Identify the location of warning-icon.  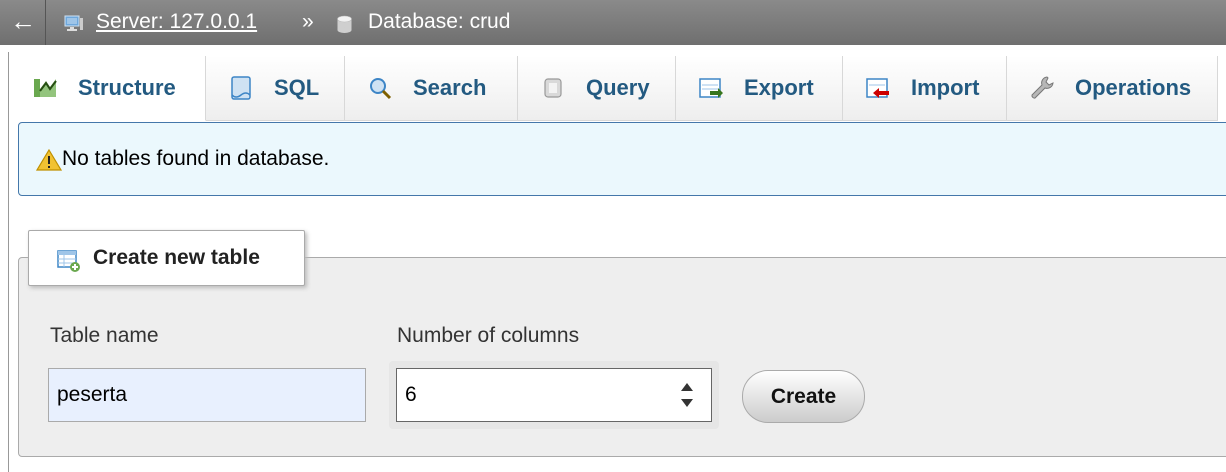
(49, 160).